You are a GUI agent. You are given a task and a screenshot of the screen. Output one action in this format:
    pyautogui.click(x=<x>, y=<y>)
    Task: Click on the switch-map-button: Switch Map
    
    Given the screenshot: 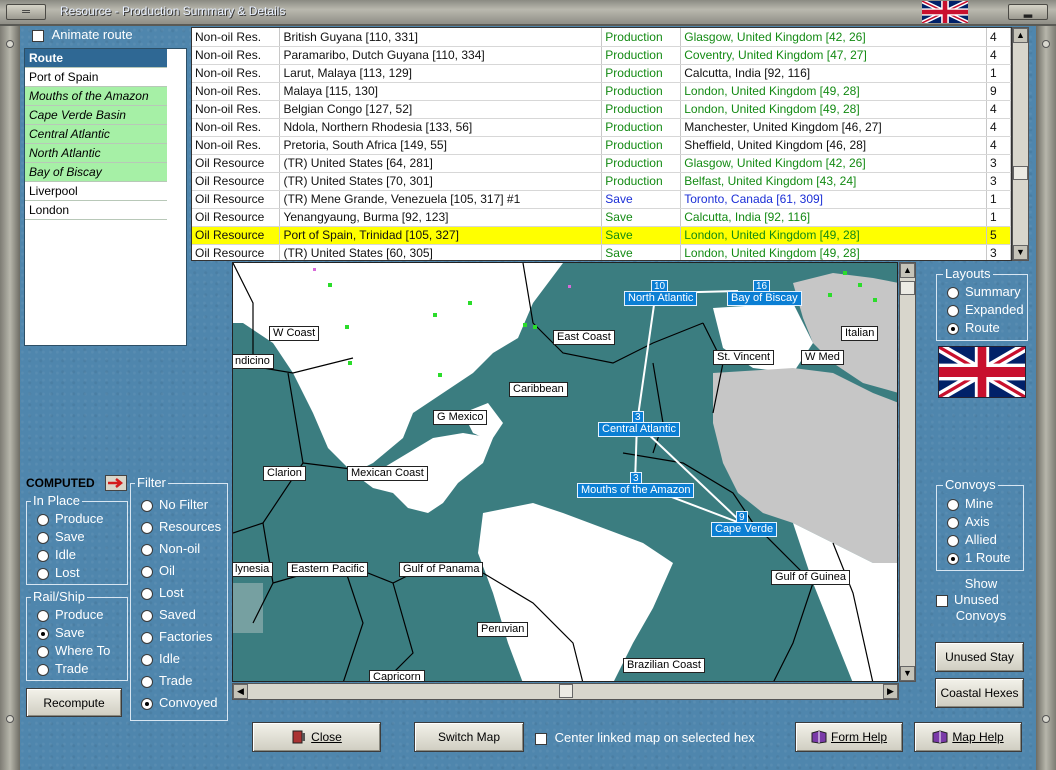 What is the action you would take?
    pyautogui.click(x=469, y=737)
    